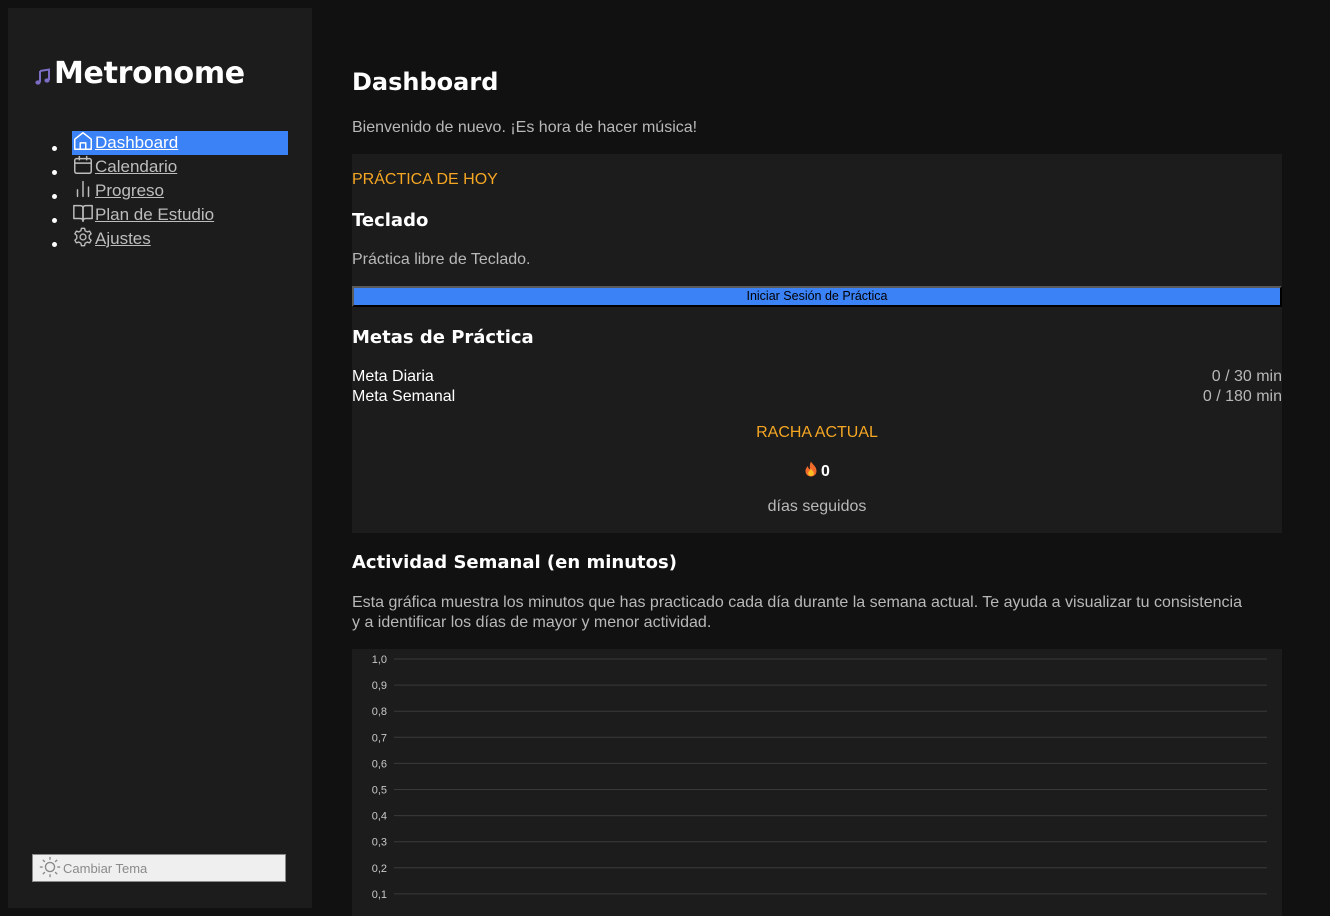 Image resolution: width=1330 pixels, height=916 pixels. Describe the element at coordinates (379, 869) in the screenshot. I see `y-tick-label: 0,2` at that location.